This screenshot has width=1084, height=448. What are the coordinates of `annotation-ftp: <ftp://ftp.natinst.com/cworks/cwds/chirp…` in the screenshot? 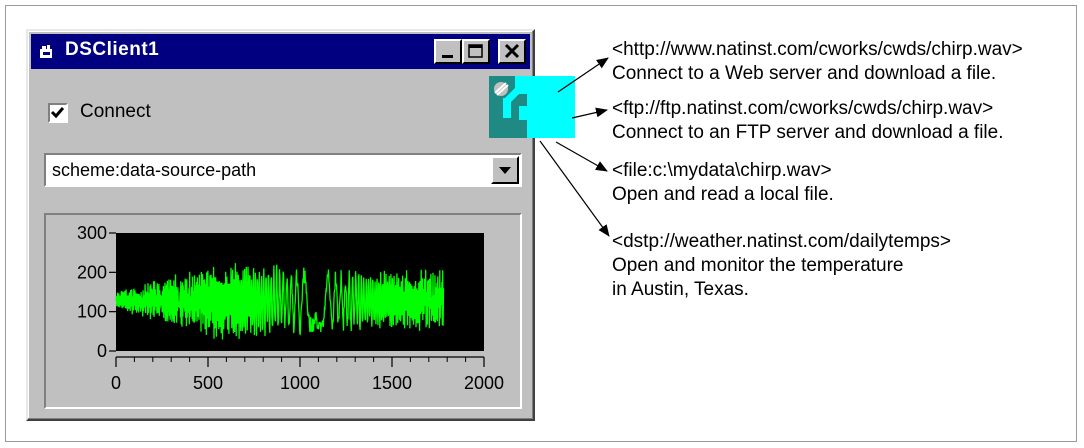 It's located at (808, 121).